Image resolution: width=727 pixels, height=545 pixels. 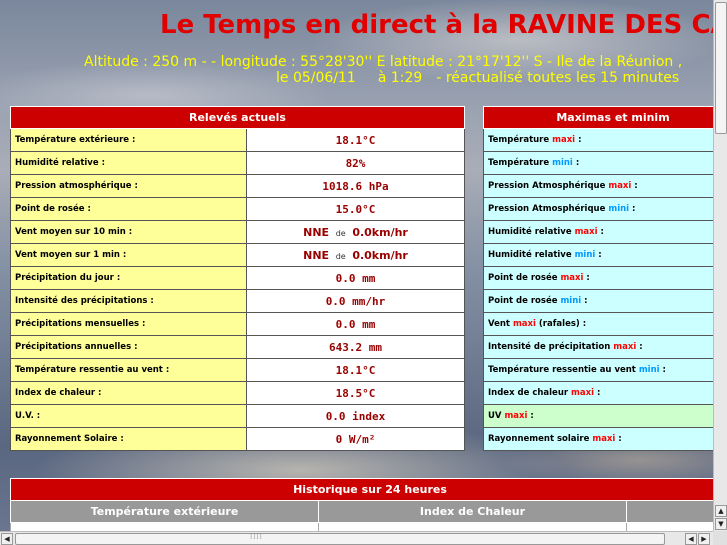 What do you see at coordinates (355, 209) in the screenshot?
I see `reading-value: 15.0°C` at bounding box center [355, 209].